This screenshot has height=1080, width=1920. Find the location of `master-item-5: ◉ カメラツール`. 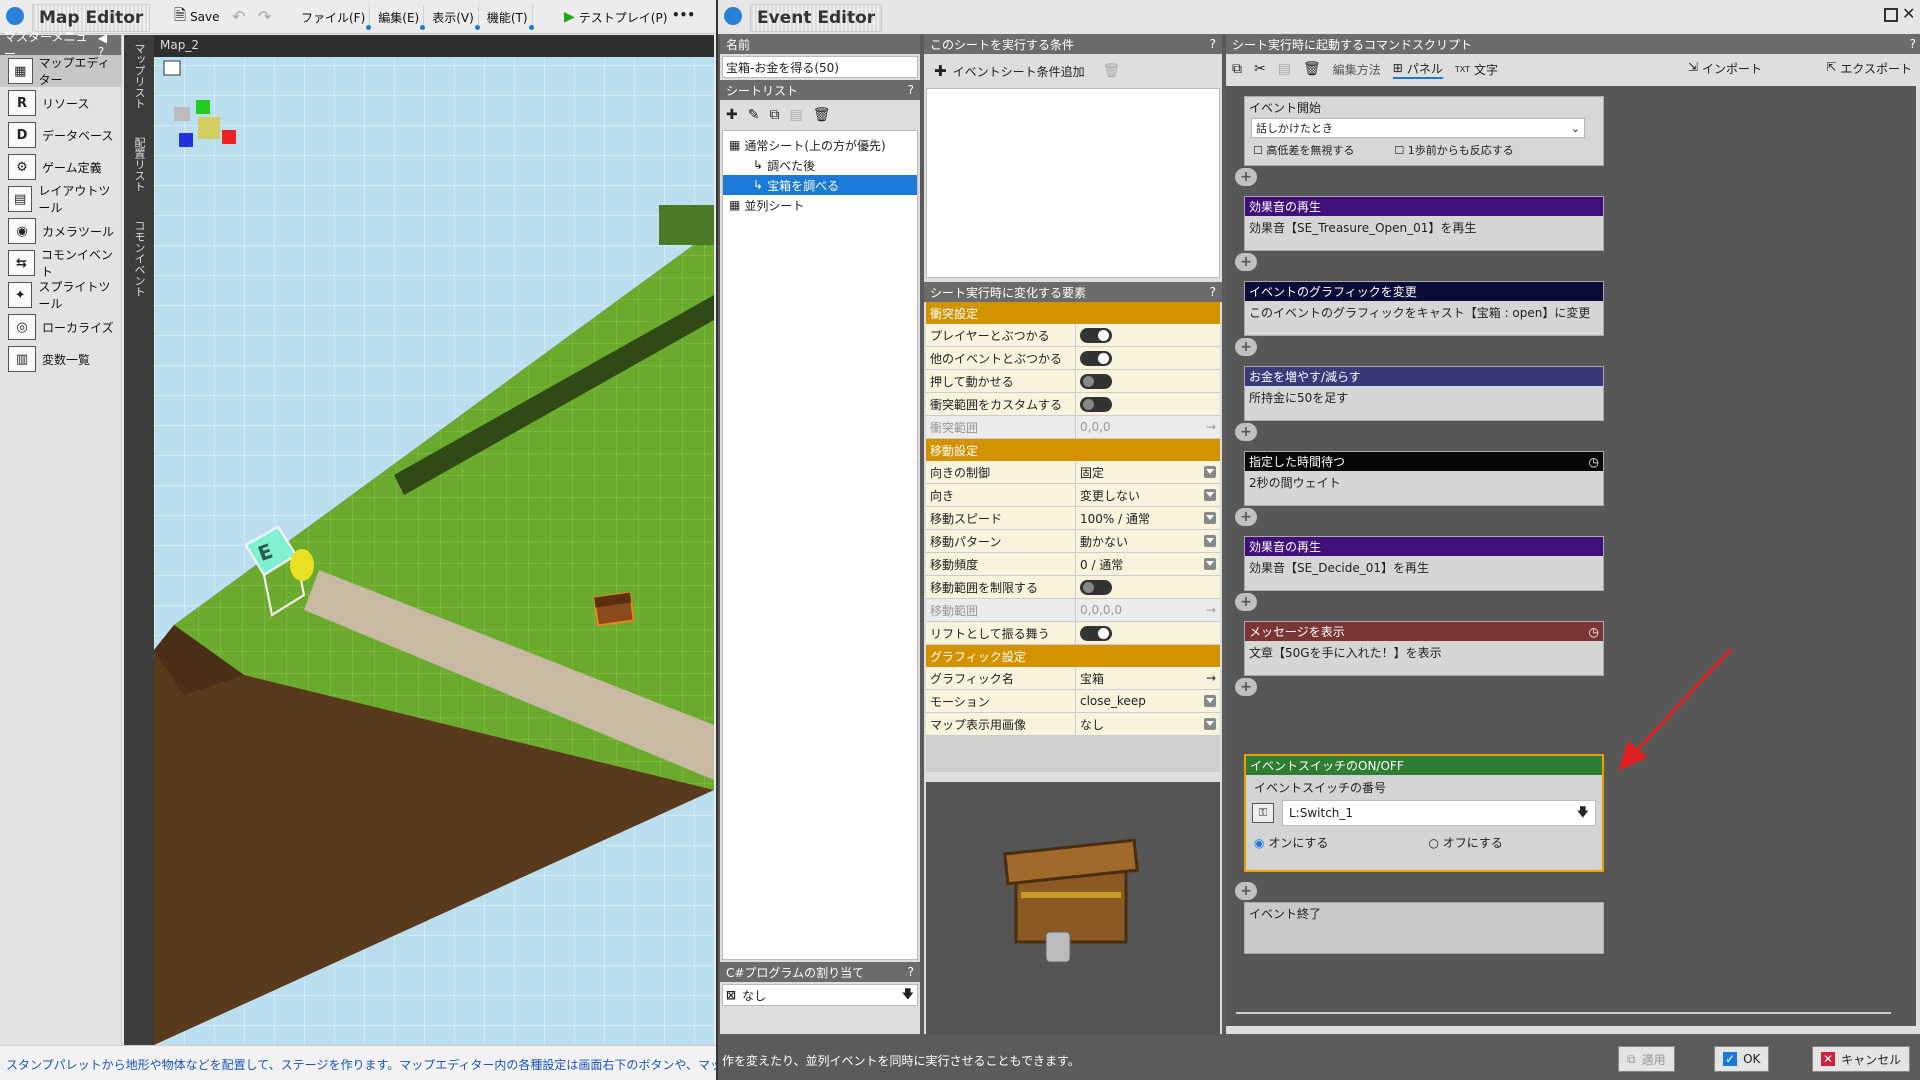

master-item-5: ◉ カメラツール is located at coordinates (60, 231).